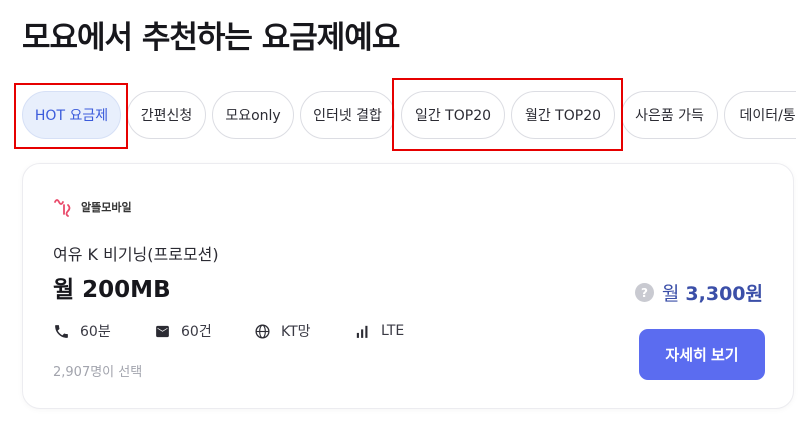 The width and height of the screenshot is (808, 422). I want to click on tab-easy-apply: 간편신청, so click(166, 115).